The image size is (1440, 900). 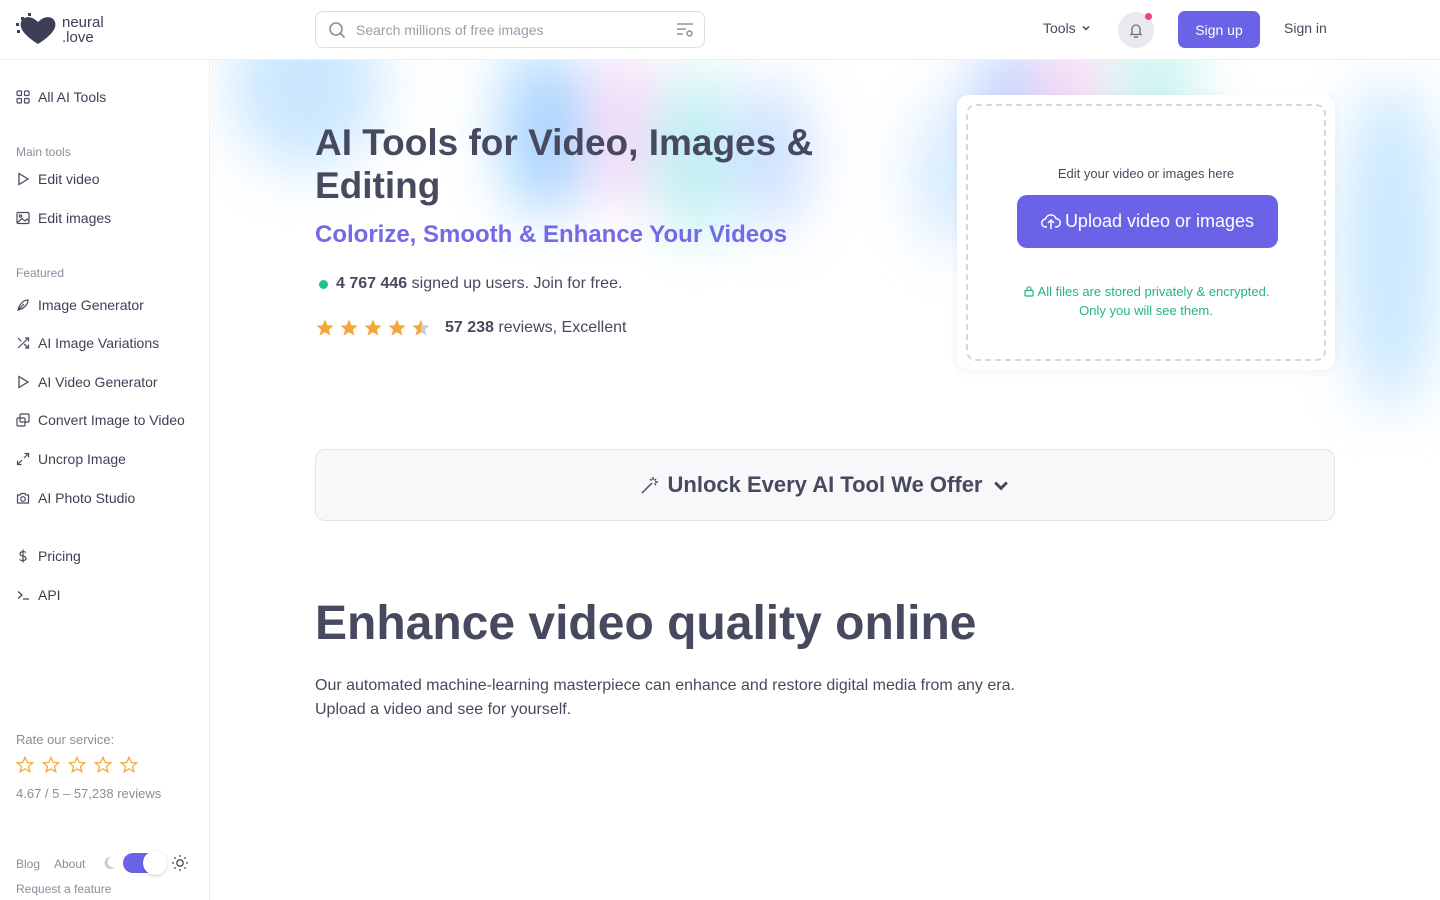 I want to click on sidebar-item-edit-images: Edit images, so click(x=63, y=218).